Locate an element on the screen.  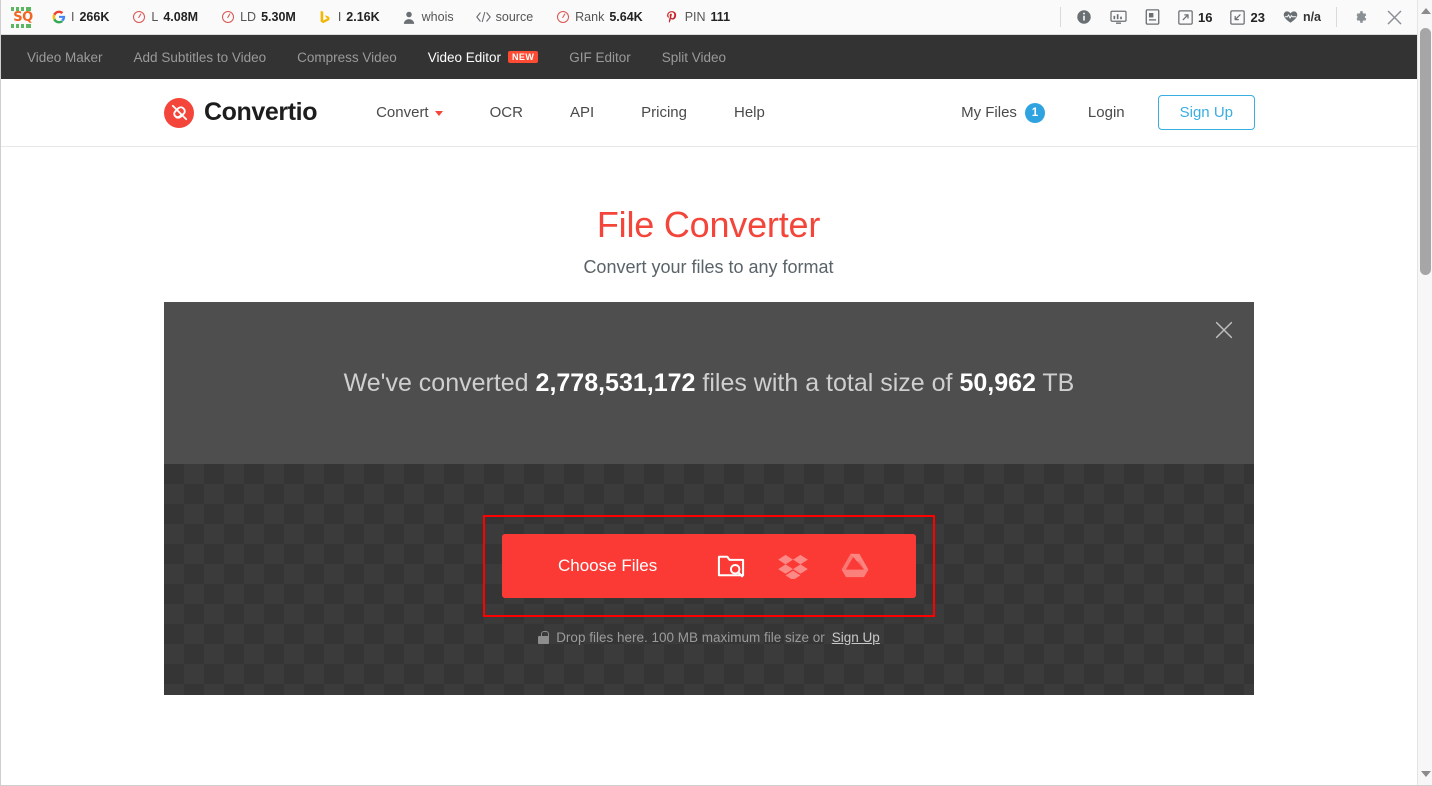
pinterest-icon is located at coordinates (672, 17).